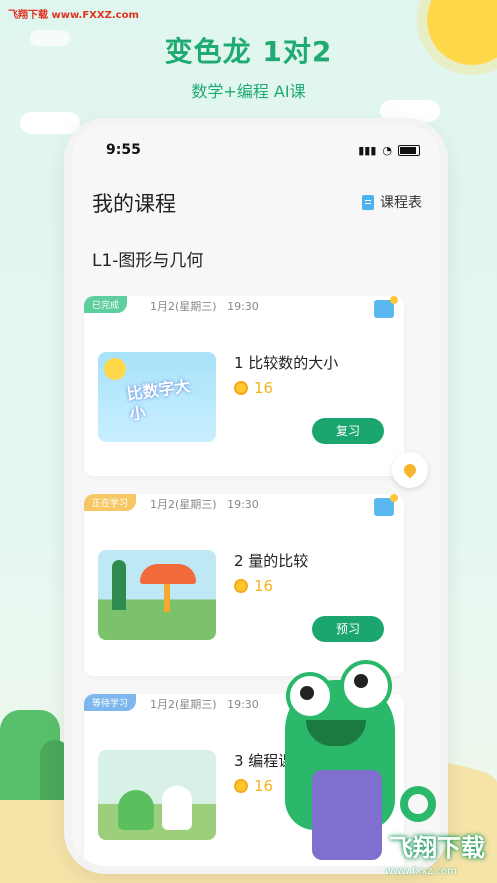 Image resolution: width=497 pixels, height=883 pixels. What do you see at coordinates (248, 51) in the screenshot?
I see `app-title: 变色龙 1对2` at bounding box center [248, 51].